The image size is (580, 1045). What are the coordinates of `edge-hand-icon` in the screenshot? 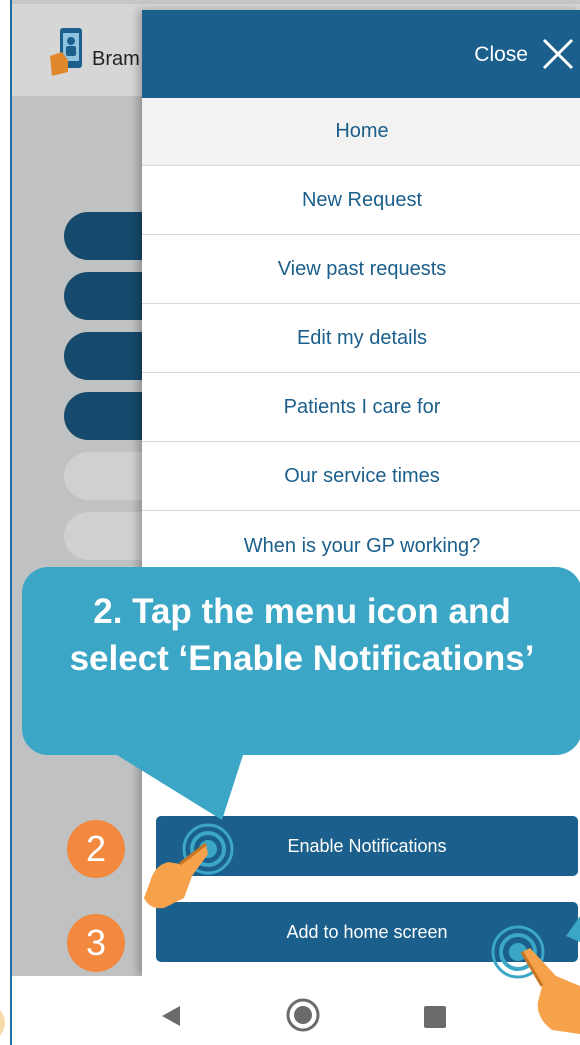 It's located at (2, 1023).